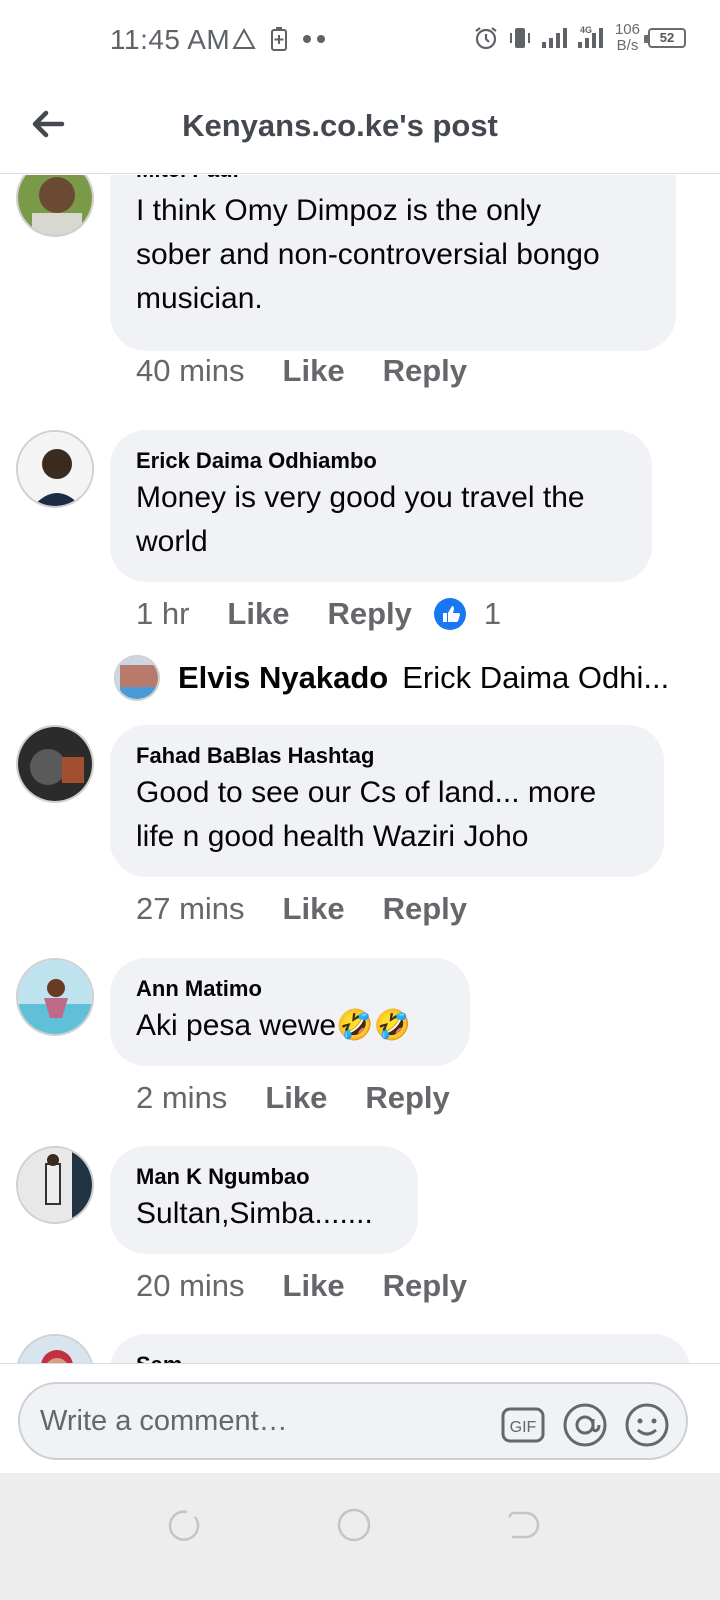  Describe the element at coordinates (159, 1356) in the screenshot. I see `comment-author: Sam` at that location.